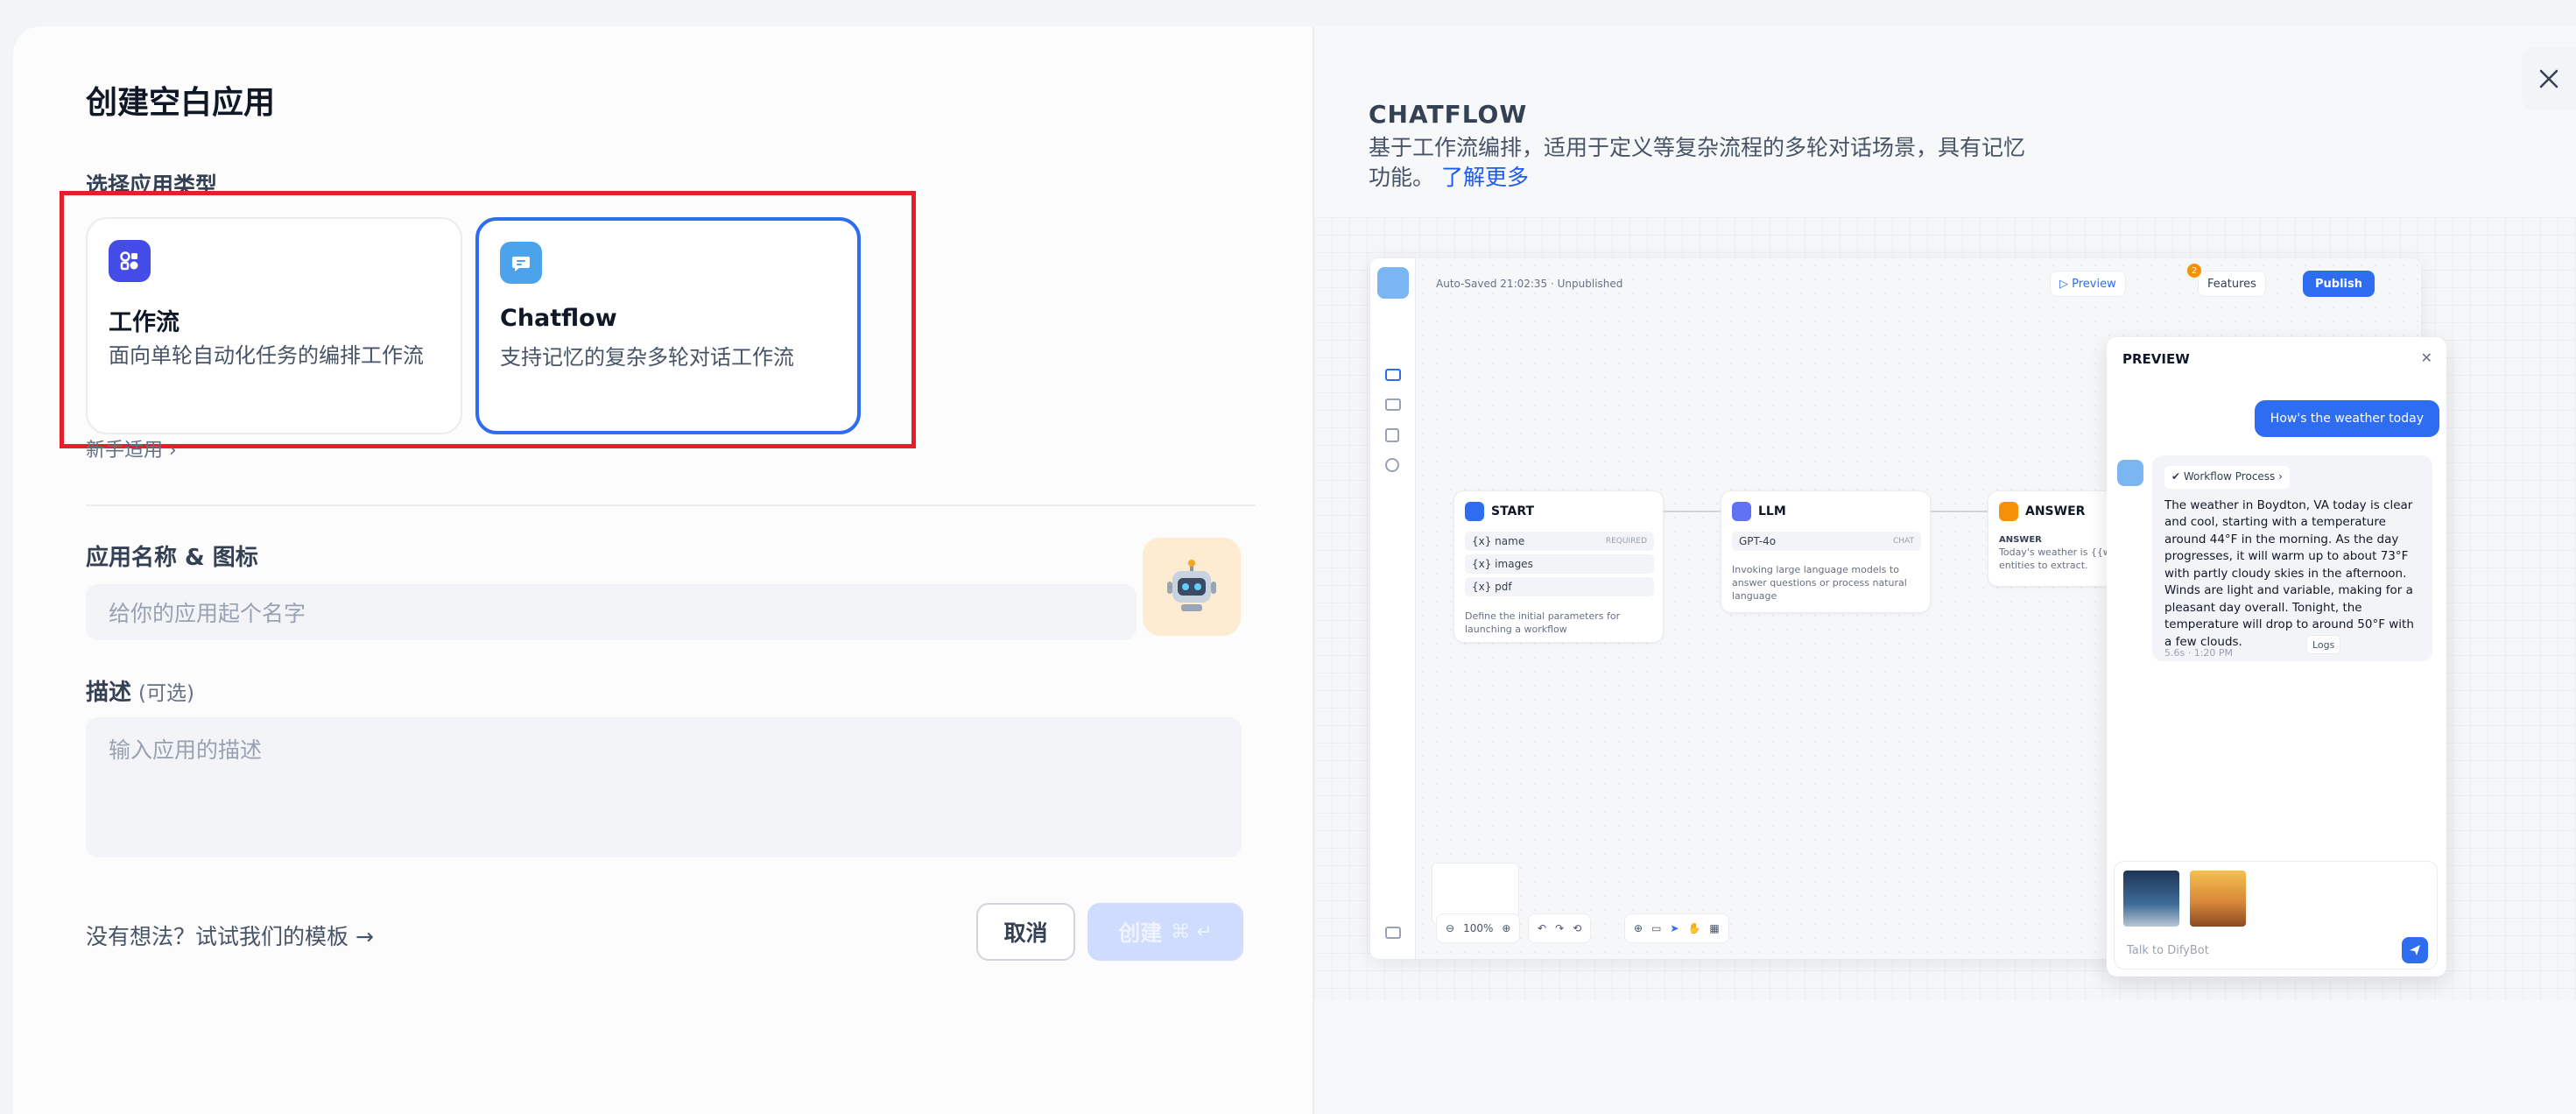 The width and height of the screenshot is (2576, 1114). Describe the element at coordinates (2323, 644) in the screenshot. I see `logs-button: Logs` at that location.